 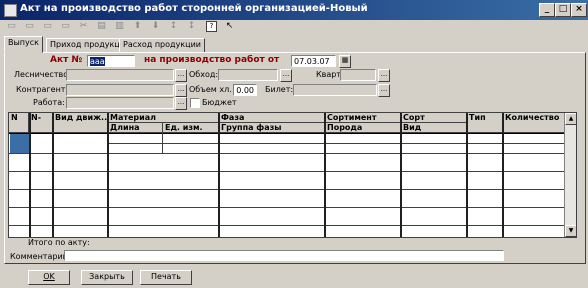 What do you see at coordinates (335, 90) in the screenshot?
I see `ticket-field` at bounding box center [335, 90].